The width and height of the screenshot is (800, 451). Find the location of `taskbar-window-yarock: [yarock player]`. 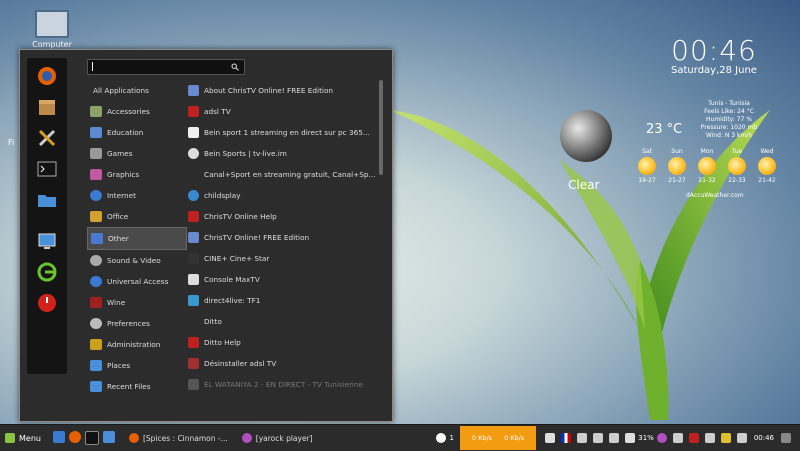

taskbar-window-yarock: [yarock player] is located at coordinates (277, 438).